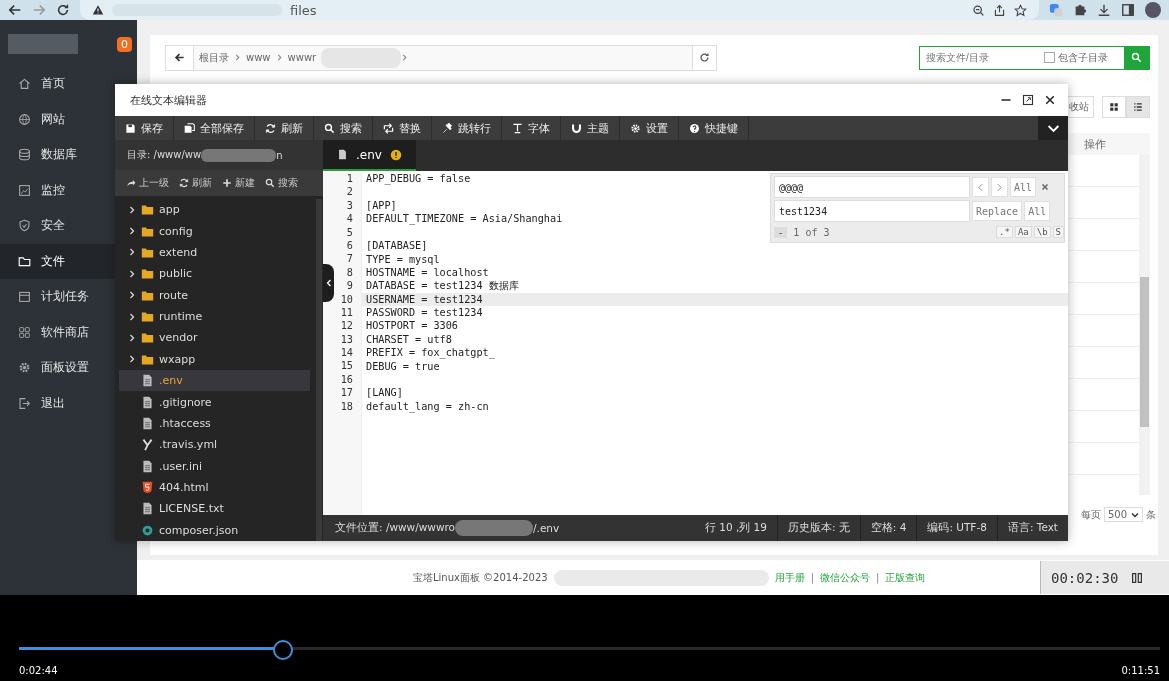  Describe the element at coordinates (424, 299) in the screenshot. I see `code-line: USERNAME = test1234` at that location.